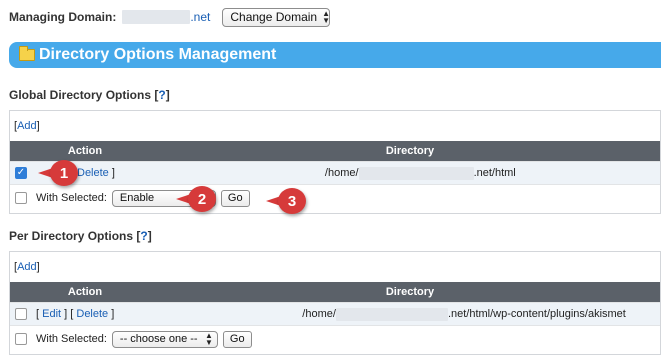  I want to click on perdir-action-select: -- choose one -- ▲ ▼, so click(164, 339).